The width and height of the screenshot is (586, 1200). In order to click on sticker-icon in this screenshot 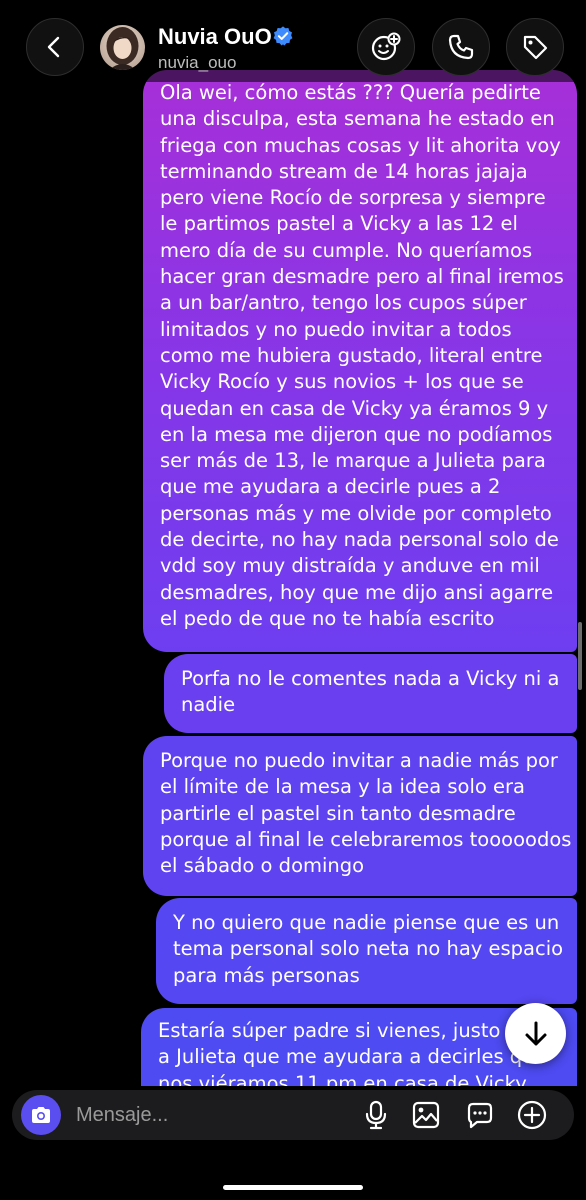, I will do `click(480, 1115)`.